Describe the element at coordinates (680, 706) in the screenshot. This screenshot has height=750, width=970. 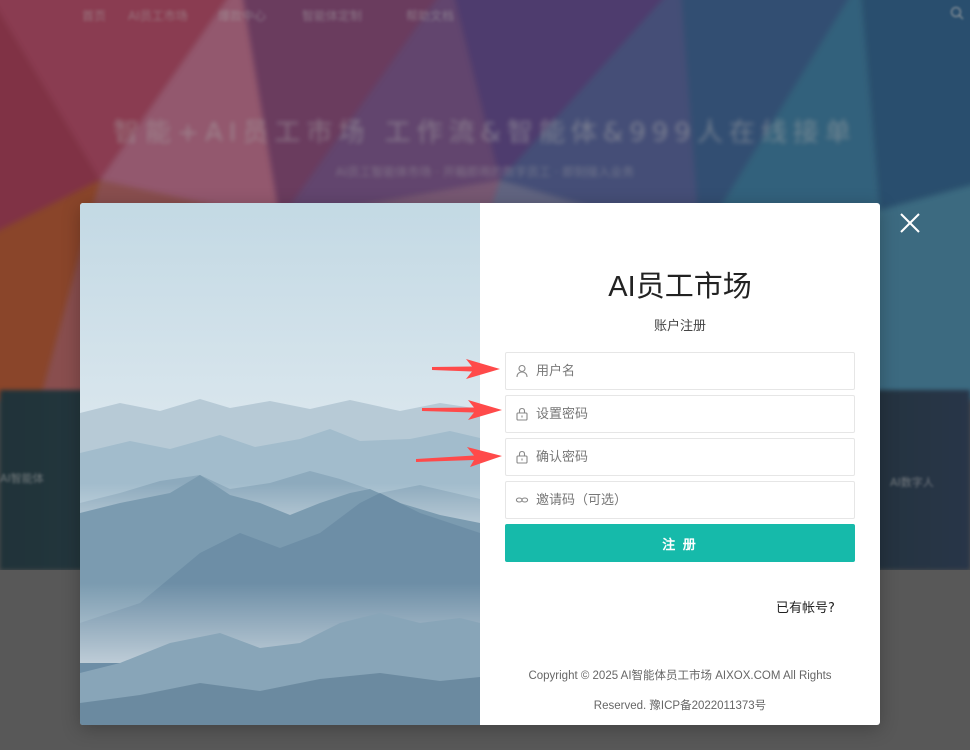
I see `copyright-line: Reserved. 豫ICP备2022011373号` at that location.